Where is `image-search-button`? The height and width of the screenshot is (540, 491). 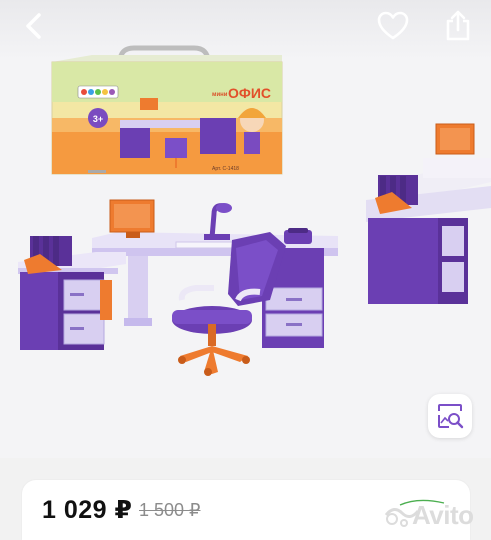 image-search-button is located at coordinates (450, 416).